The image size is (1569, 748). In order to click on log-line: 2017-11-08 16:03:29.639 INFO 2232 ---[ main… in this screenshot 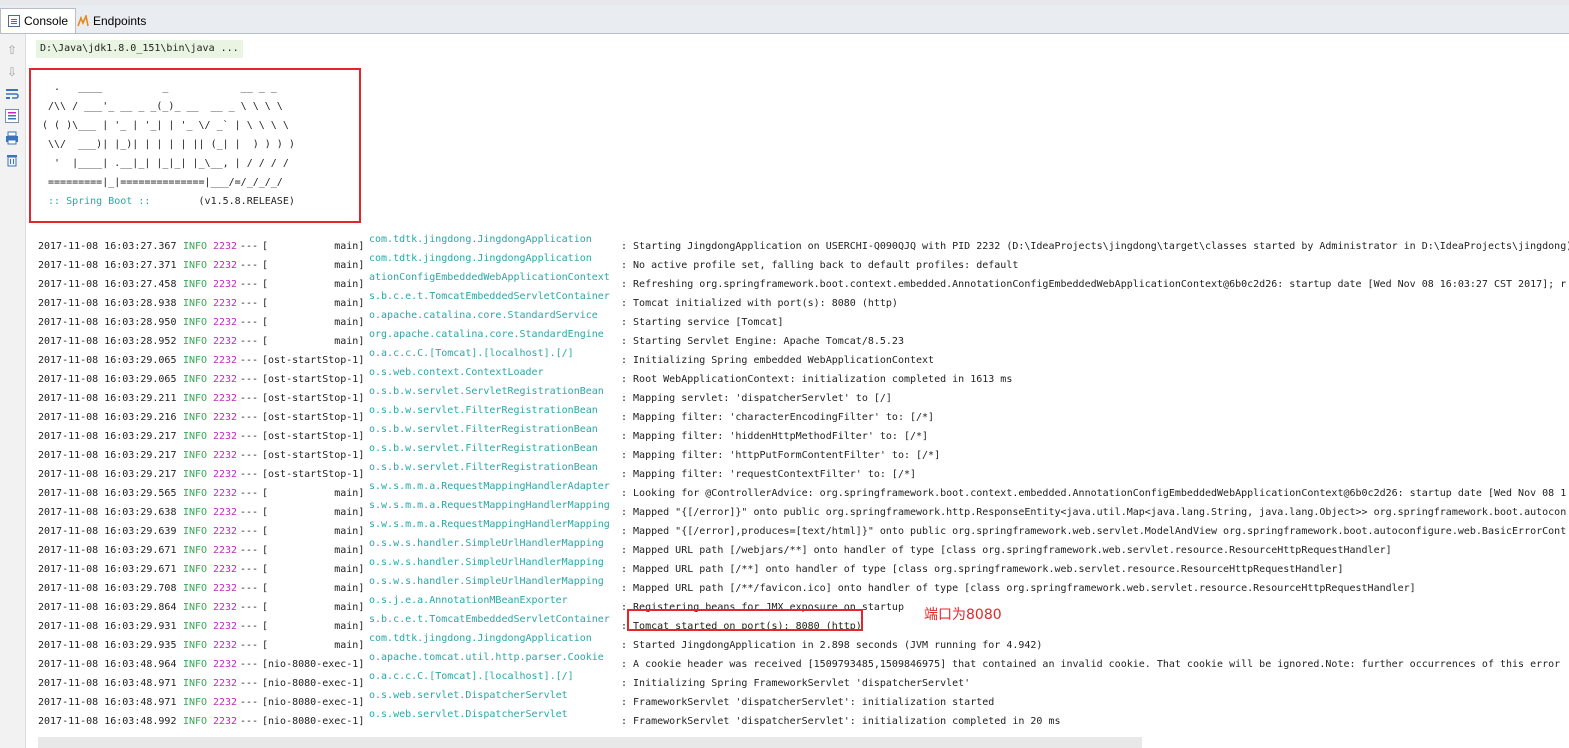, I will do `click(803, 526)`.